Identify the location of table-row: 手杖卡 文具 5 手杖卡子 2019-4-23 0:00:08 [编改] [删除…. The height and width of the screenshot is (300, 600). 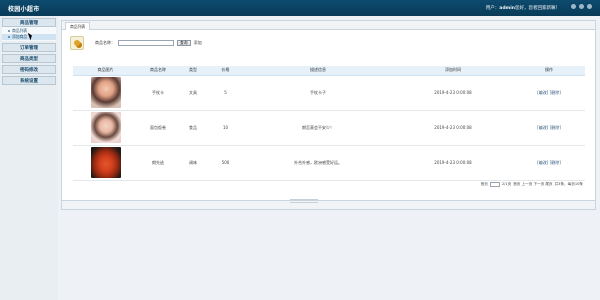
(329, 93).